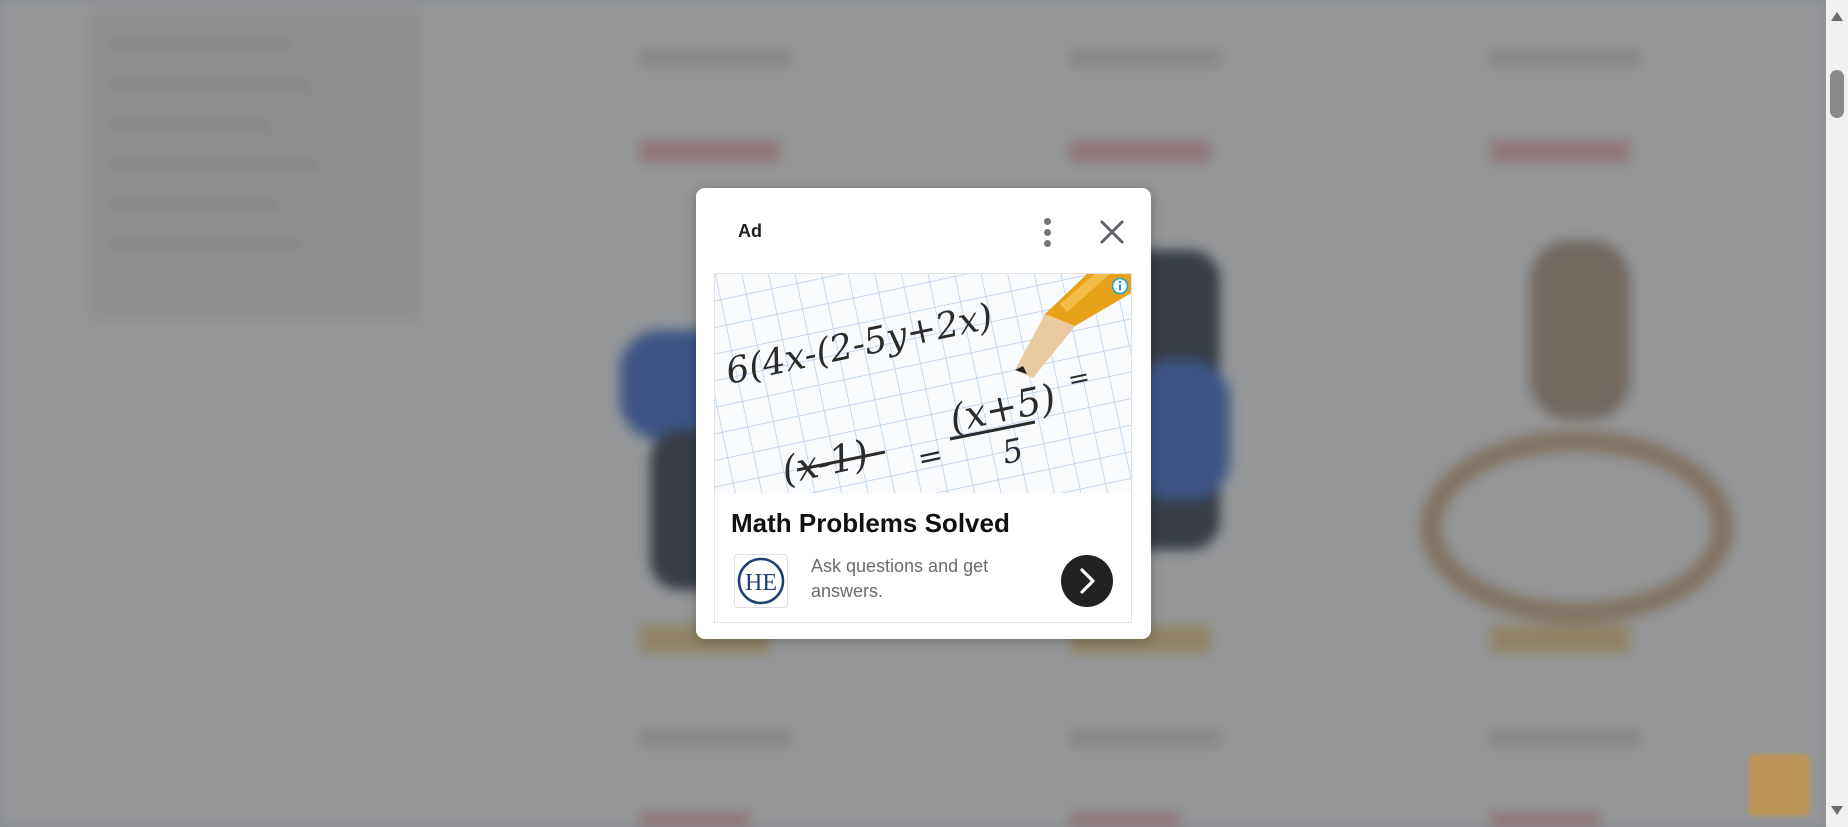  Describe the element at coordinates (1837, 16) in the screenshot. I see `scroll-up-arrow-icon` at that location.